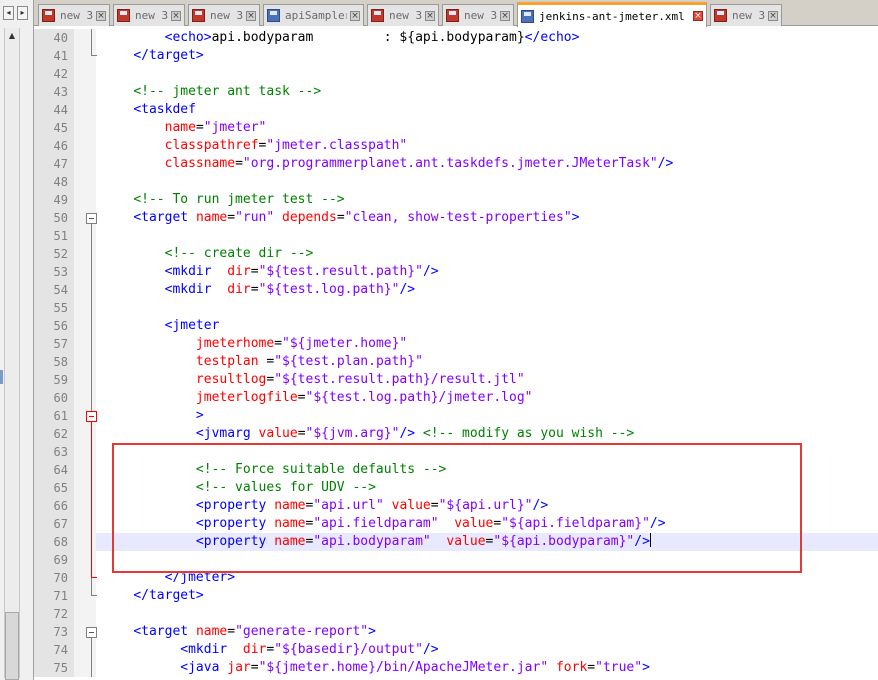 This screenshot has height=680, width=878. What do you see at coordinates (196, 271) in the screenshot?
I see `code-token: <mkdir` at bounding box center [196, 271].